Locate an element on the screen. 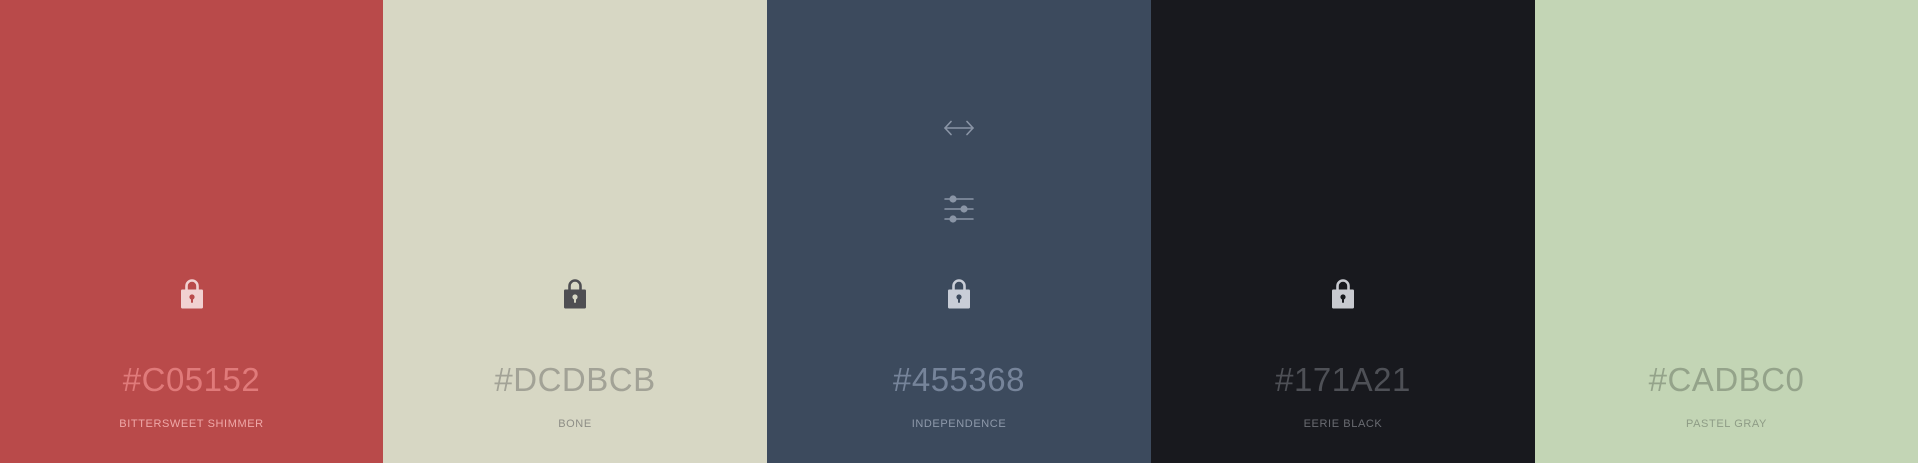 This screenshot has width=1918, height=463. color-name: BONE is located at coordinates (575, 424).